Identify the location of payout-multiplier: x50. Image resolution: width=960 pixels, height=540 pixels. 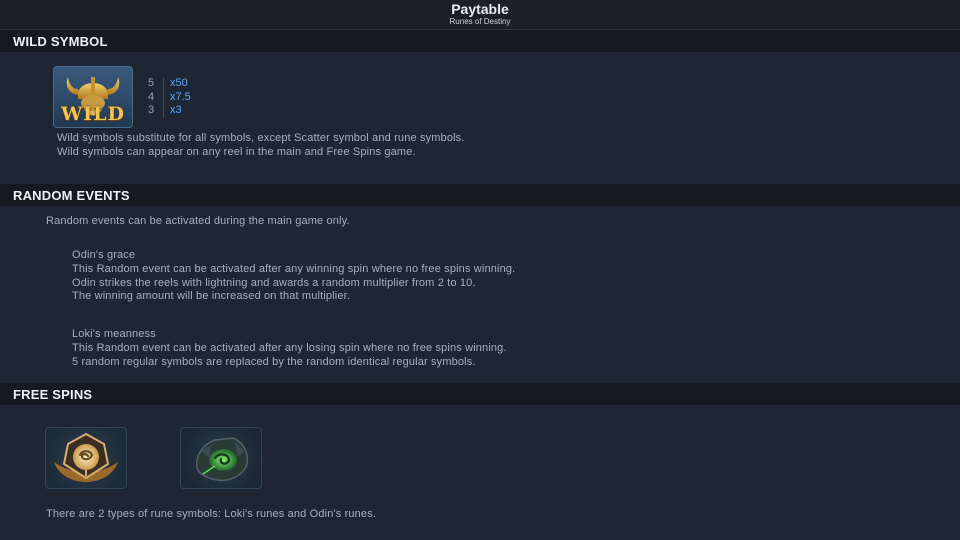
(179, 83).